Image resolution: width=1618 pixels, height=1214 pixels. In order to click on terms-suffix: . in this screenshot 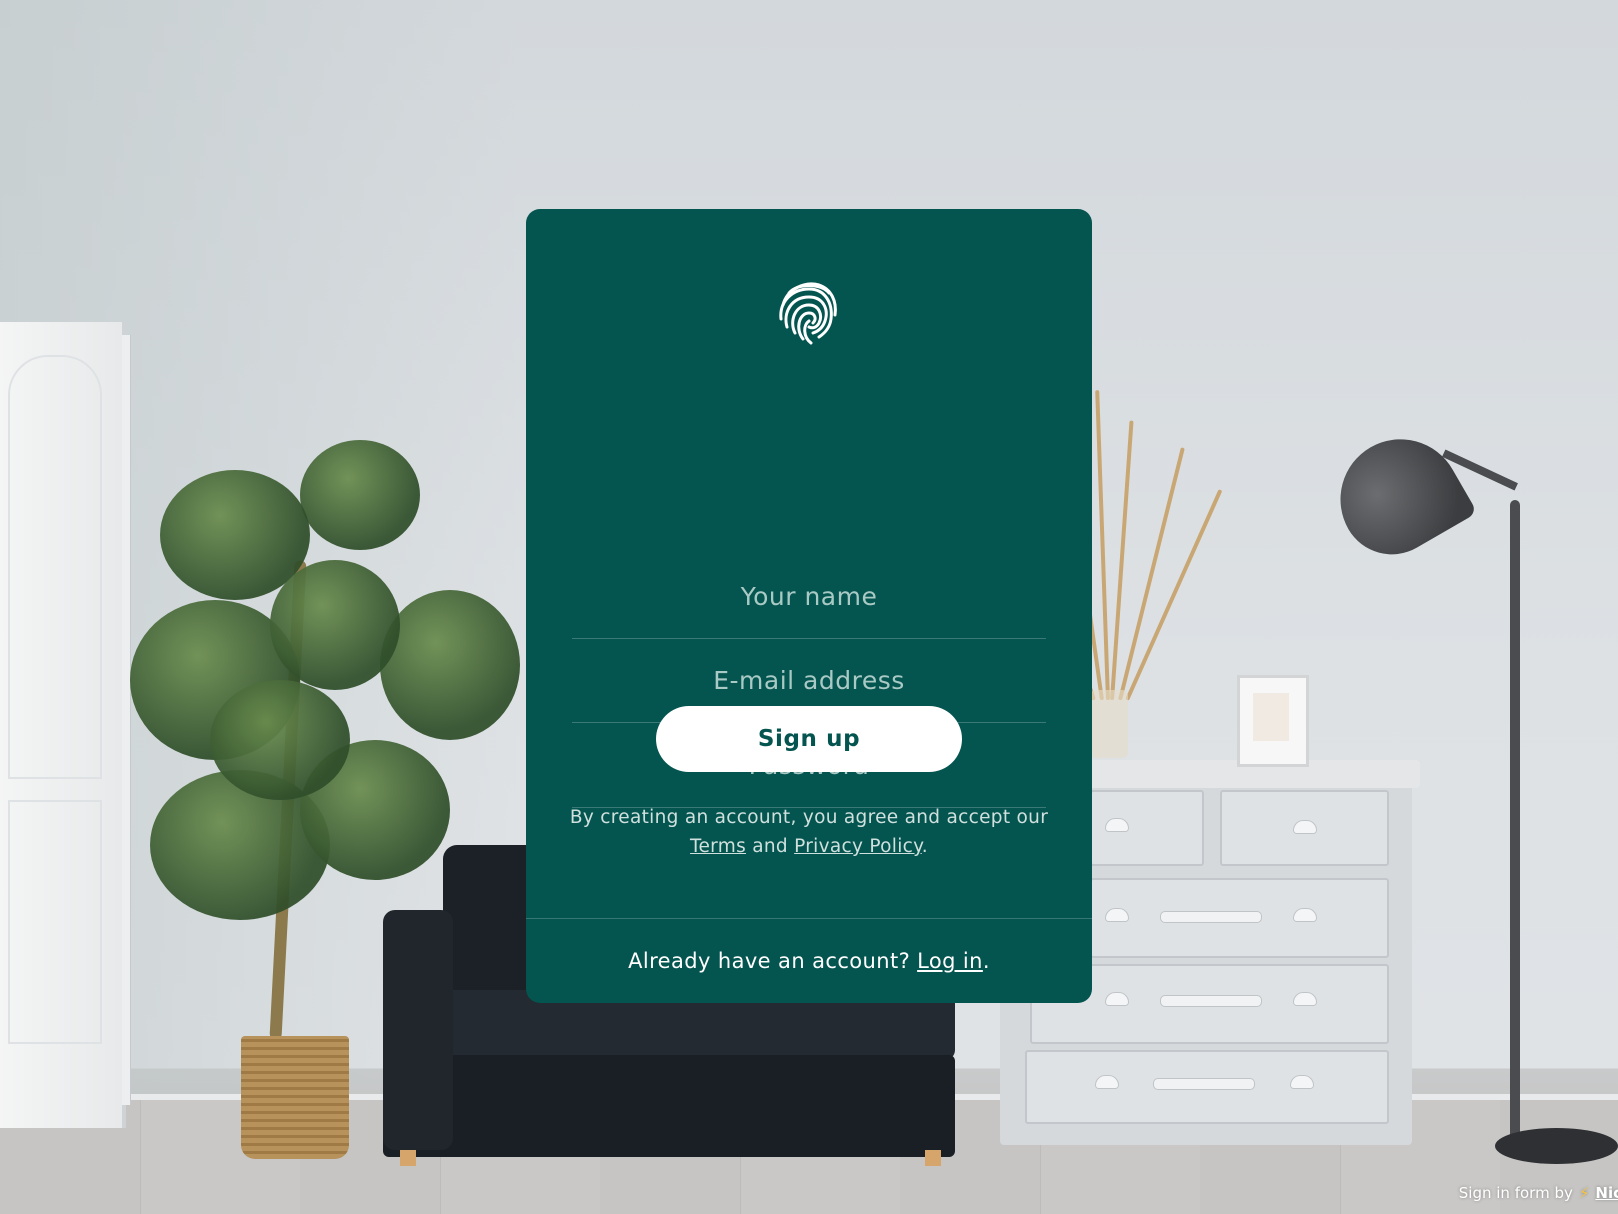, I will do `click(924, 846)`.